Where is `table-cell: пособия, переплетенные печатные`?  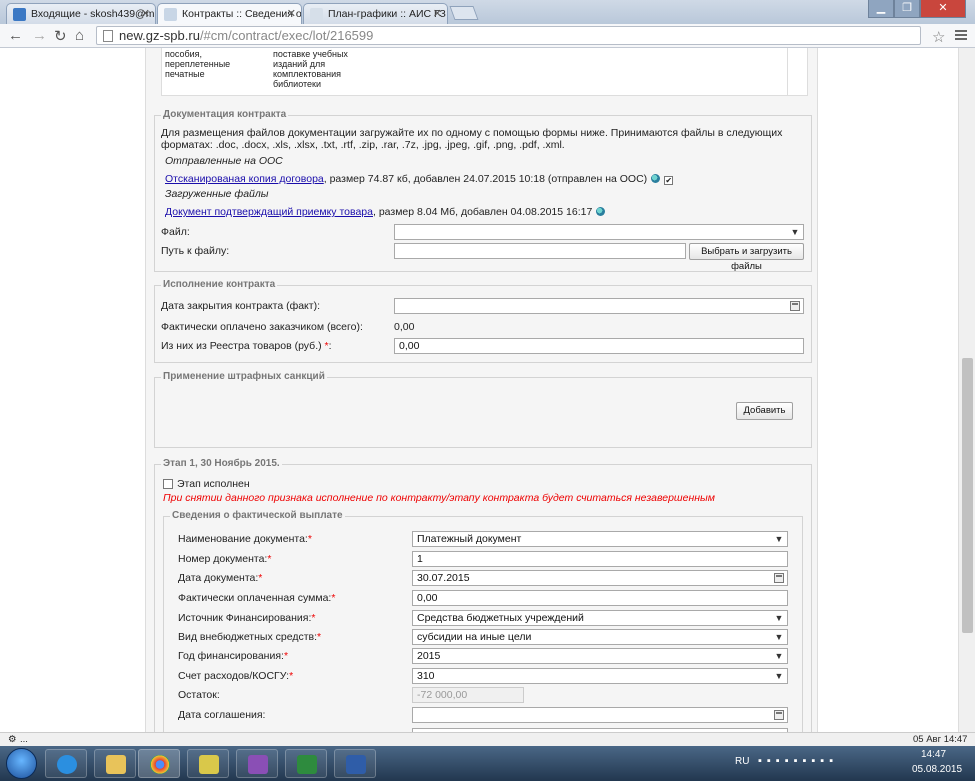 table-cell: пособия, переплетенные печатные is located at coordinates (198, 64).